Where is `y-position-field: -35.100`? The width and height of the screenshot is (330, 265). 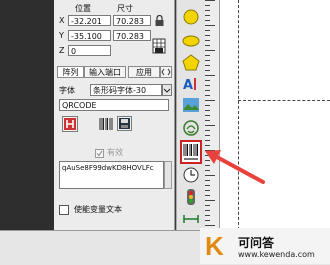 y-position-field: -35.100 is located at coordinates (89, 35).